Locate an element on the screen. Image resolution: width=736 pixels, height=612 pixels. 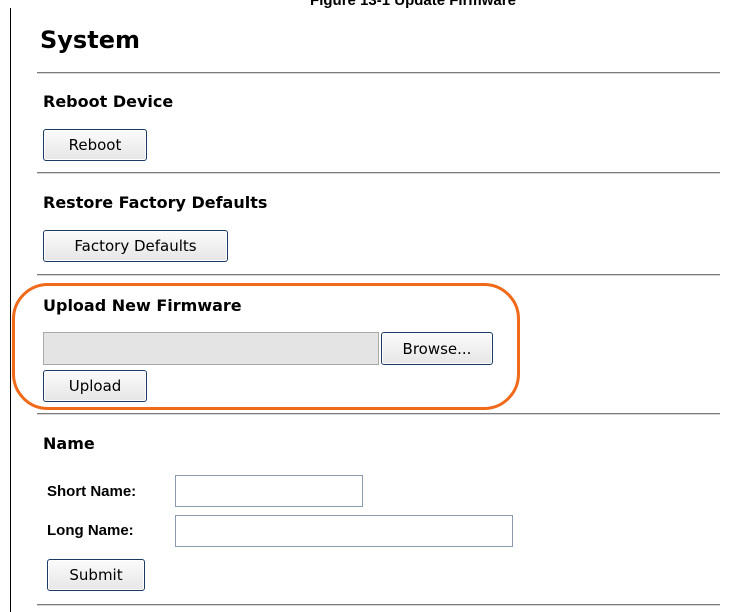
factory-defaults-heading: Restore Factory Defaults is located at coordinates (155, 202).